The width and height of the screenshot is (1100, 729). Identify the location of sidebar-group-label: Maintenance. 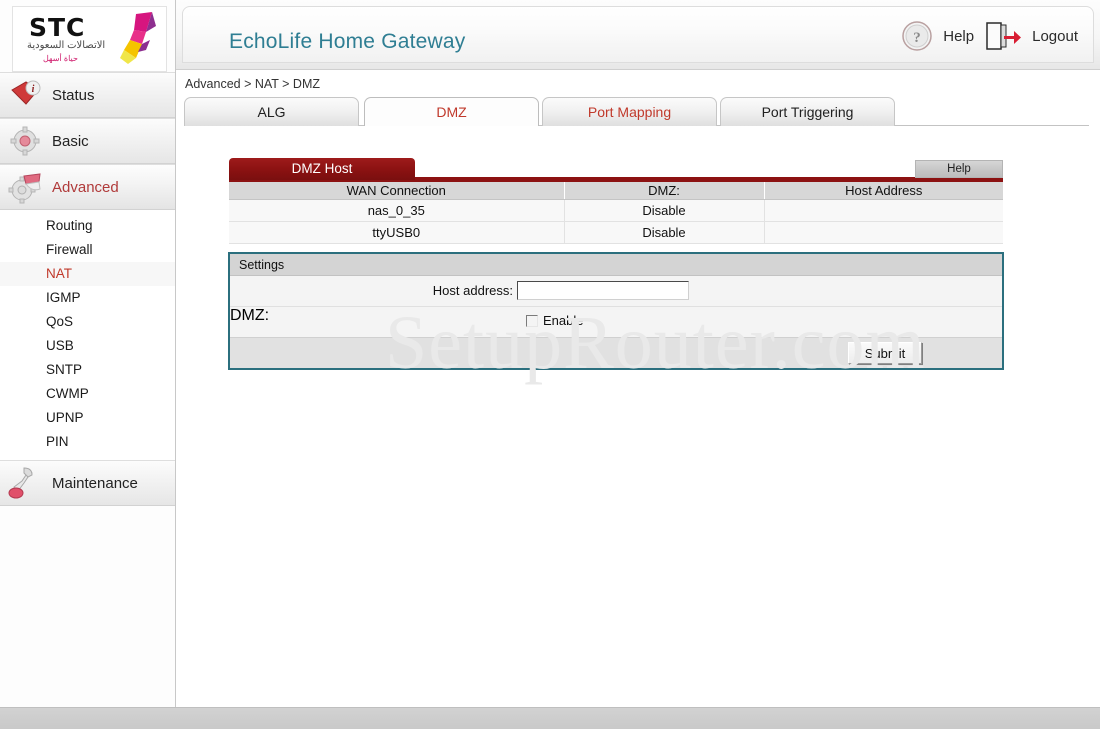
(95, 483).